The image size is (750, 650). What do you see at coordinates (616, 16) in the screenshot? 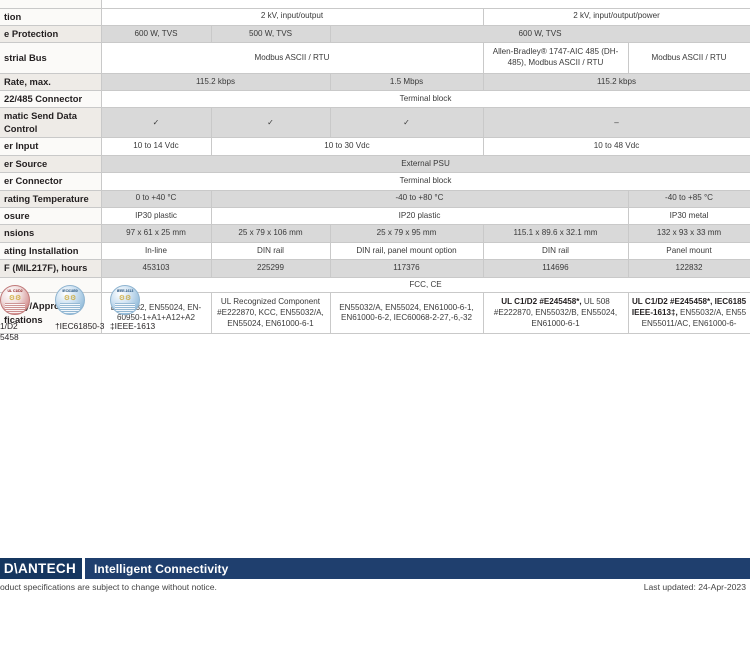
I see `spec-cell: 2 kV, input/output/power` at bounding box center [616, 16].